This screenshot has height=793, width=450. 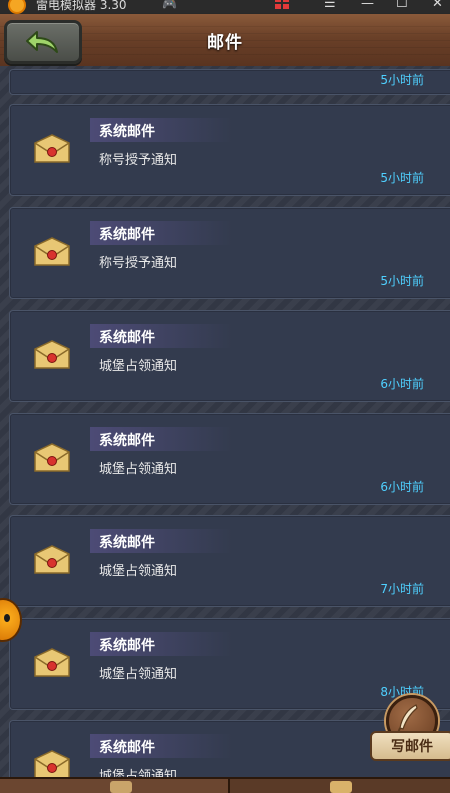 I want to click on grid-icon, so click(x=282, y=4).